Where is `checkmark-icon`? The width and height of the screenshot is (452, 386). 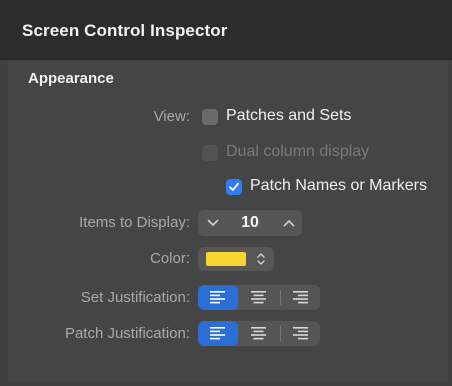
checkmark-icon is located at coordinates (234, 186).